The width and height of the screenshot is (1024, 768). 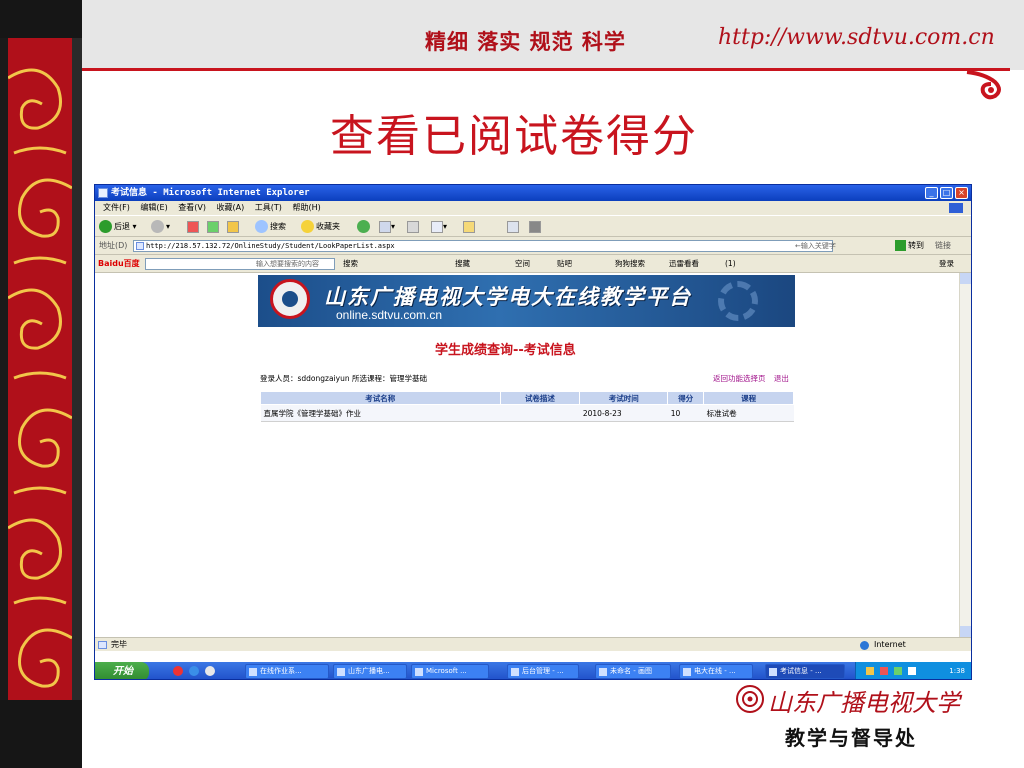 I want to click on menu-edit: 编辑(E), so click(x=153, y=208).